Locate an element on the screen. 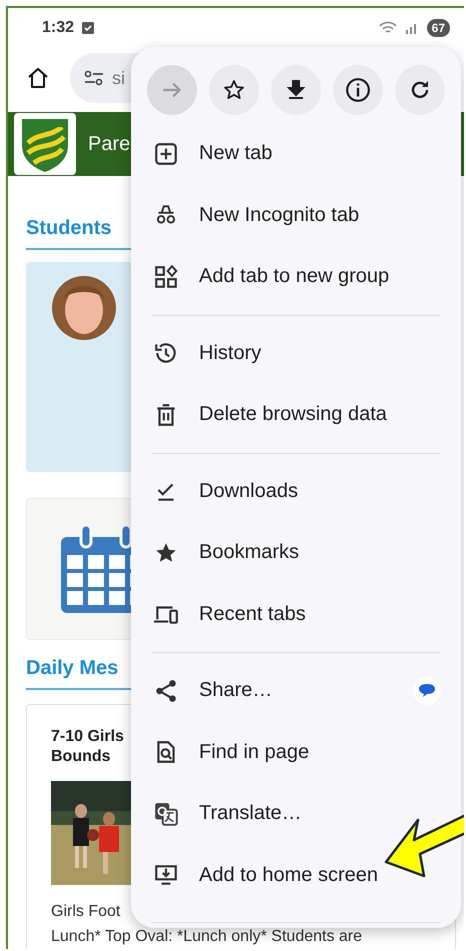 Image resolution: width=466 pixels, height=951 pixels. translate-icon is located at coordinates (166, 813).